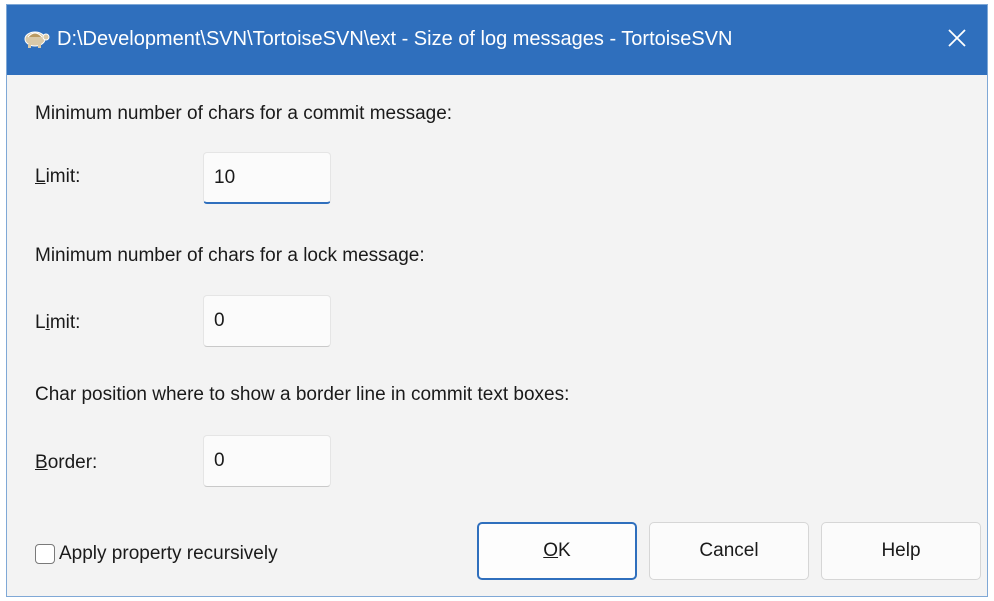 This screenshot has height=601, width=994. Describe the element at coordinates (557, 551) in the screenshot. I see `ok-button: OK` at that location.